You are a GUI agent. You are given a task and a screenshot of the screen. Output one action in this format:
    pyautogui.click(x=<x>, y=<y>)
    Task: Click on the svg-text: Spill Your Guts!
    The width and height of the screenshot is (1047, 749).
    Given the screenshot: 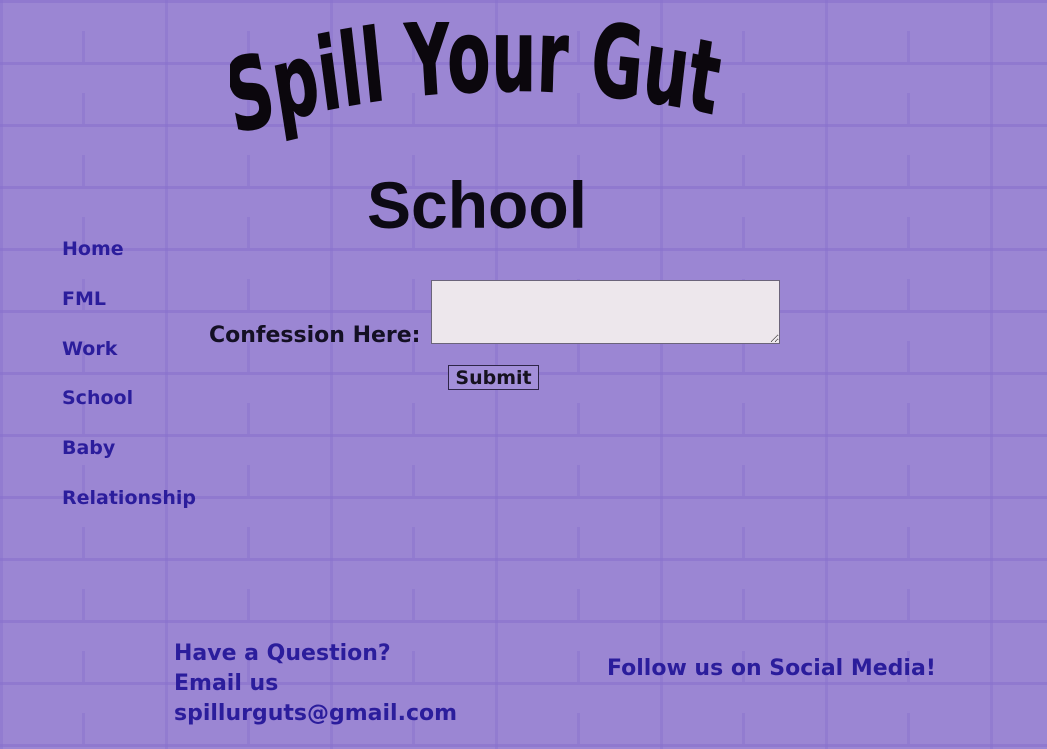 What is the action you would take?
    pyautogui.click(x=478, y=90)
    